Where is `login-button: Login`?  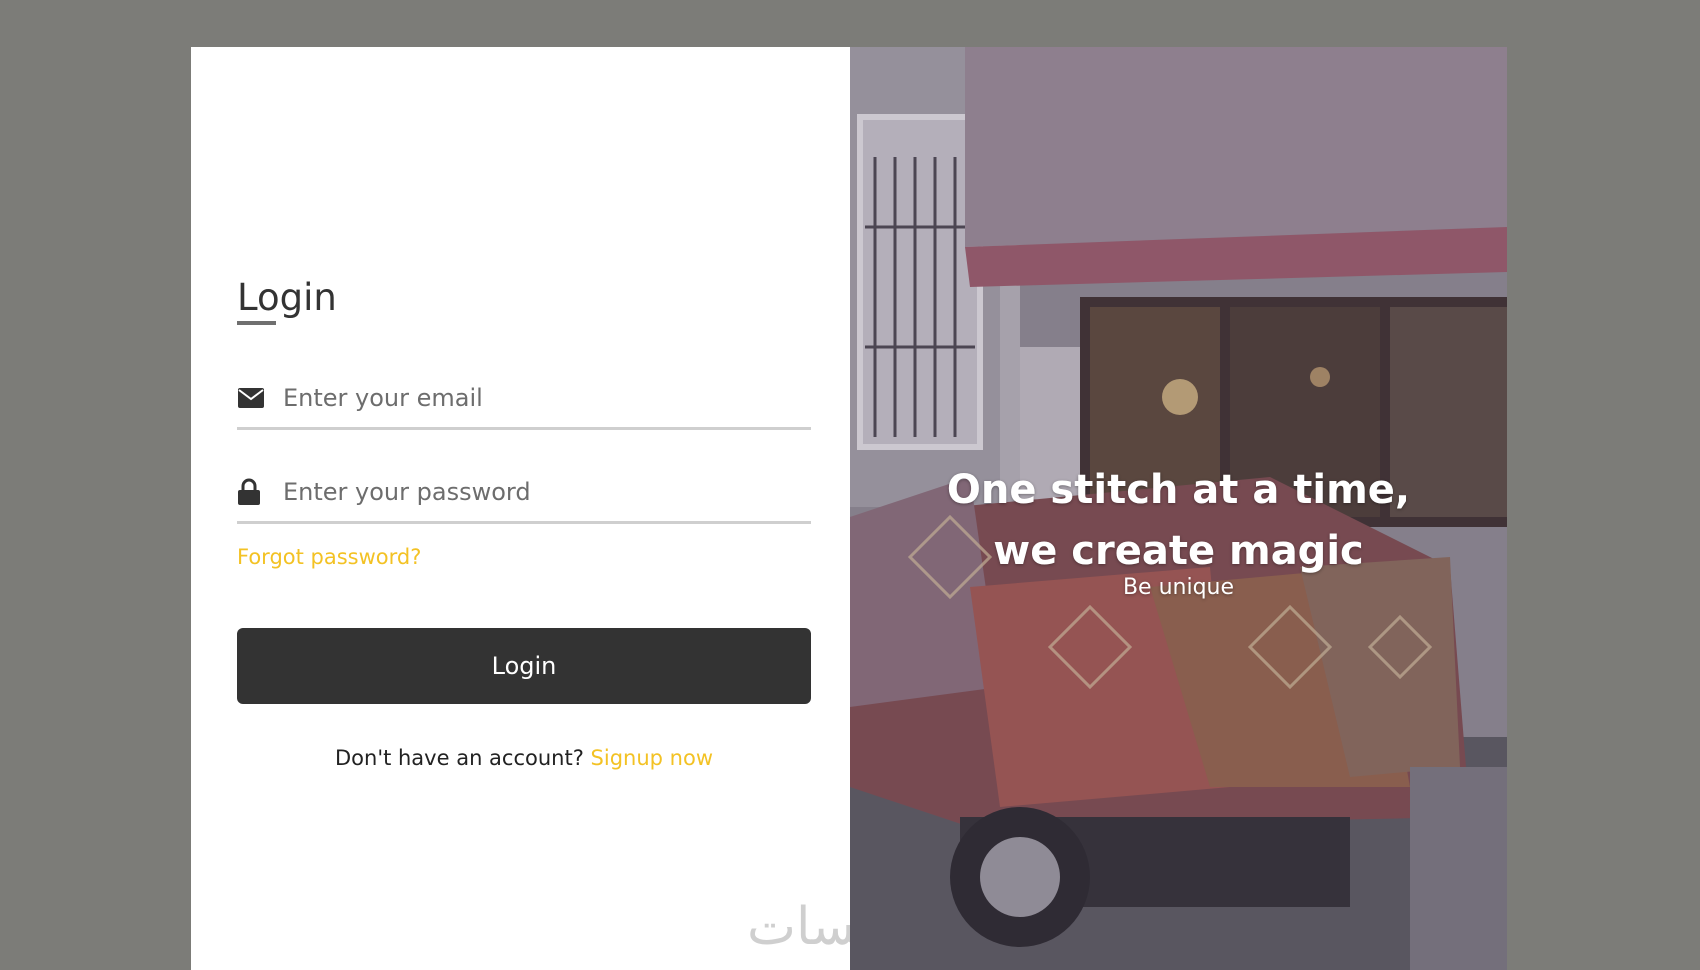
login-button: Login is located at coordinates (524, 666).